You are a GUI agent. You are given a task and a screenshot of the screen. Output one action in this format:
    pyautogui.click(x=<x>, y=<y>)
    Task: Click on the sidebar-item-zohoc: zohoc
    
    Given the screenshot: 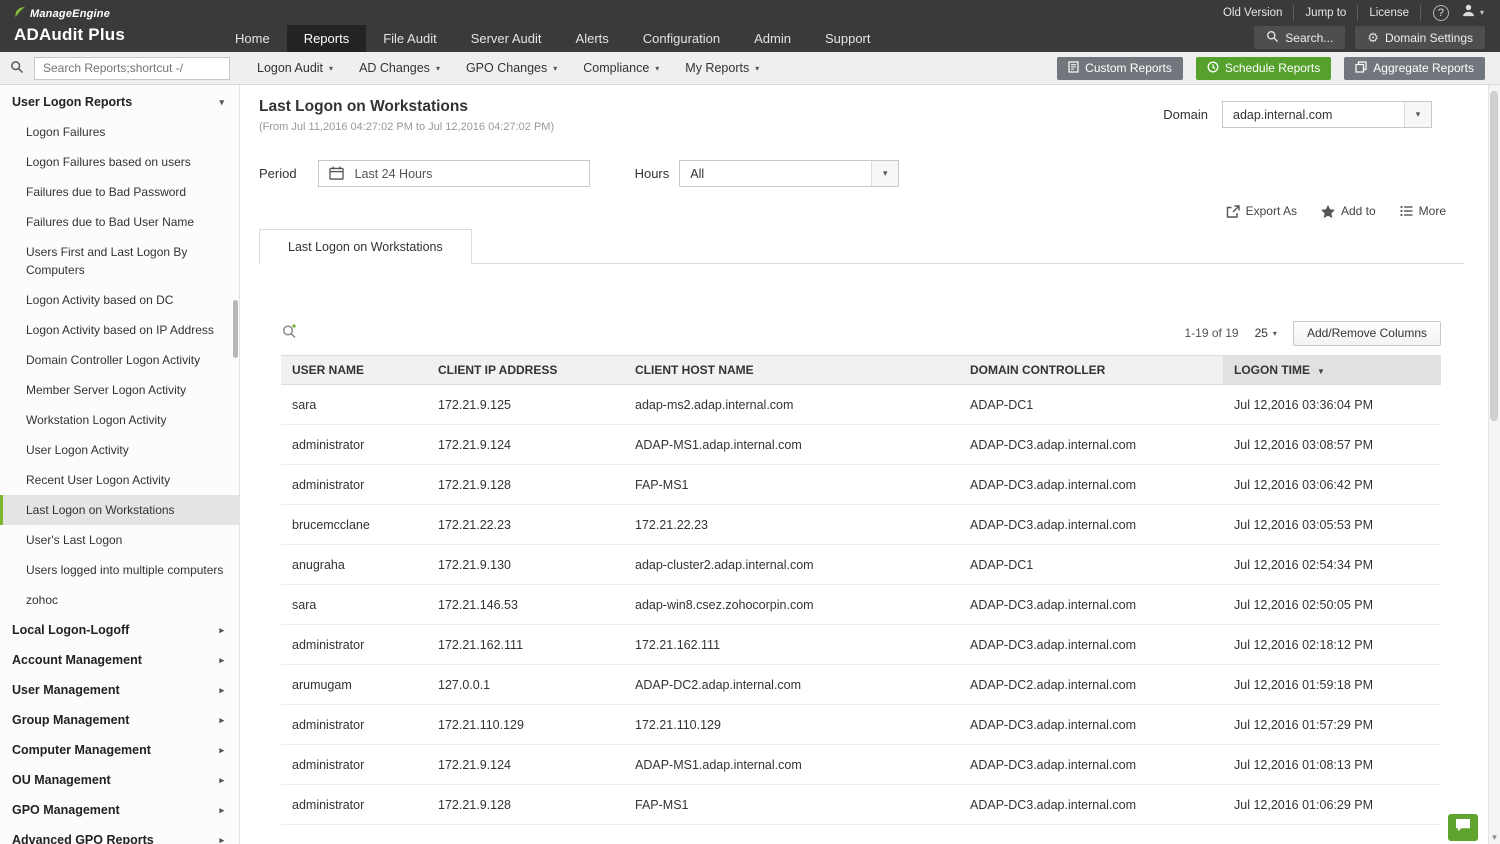 What is the action you would take?
    pyautogui.click(x=119, y=600)
    